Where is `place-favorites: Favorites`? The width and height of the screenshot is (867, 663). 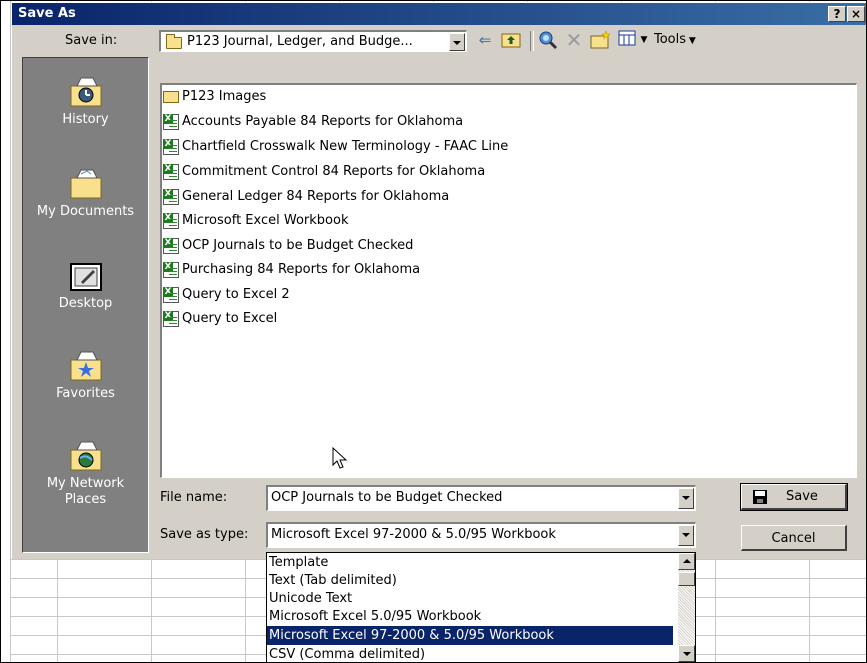 place-favorites: Favorites is located at coordinates (85, 376).